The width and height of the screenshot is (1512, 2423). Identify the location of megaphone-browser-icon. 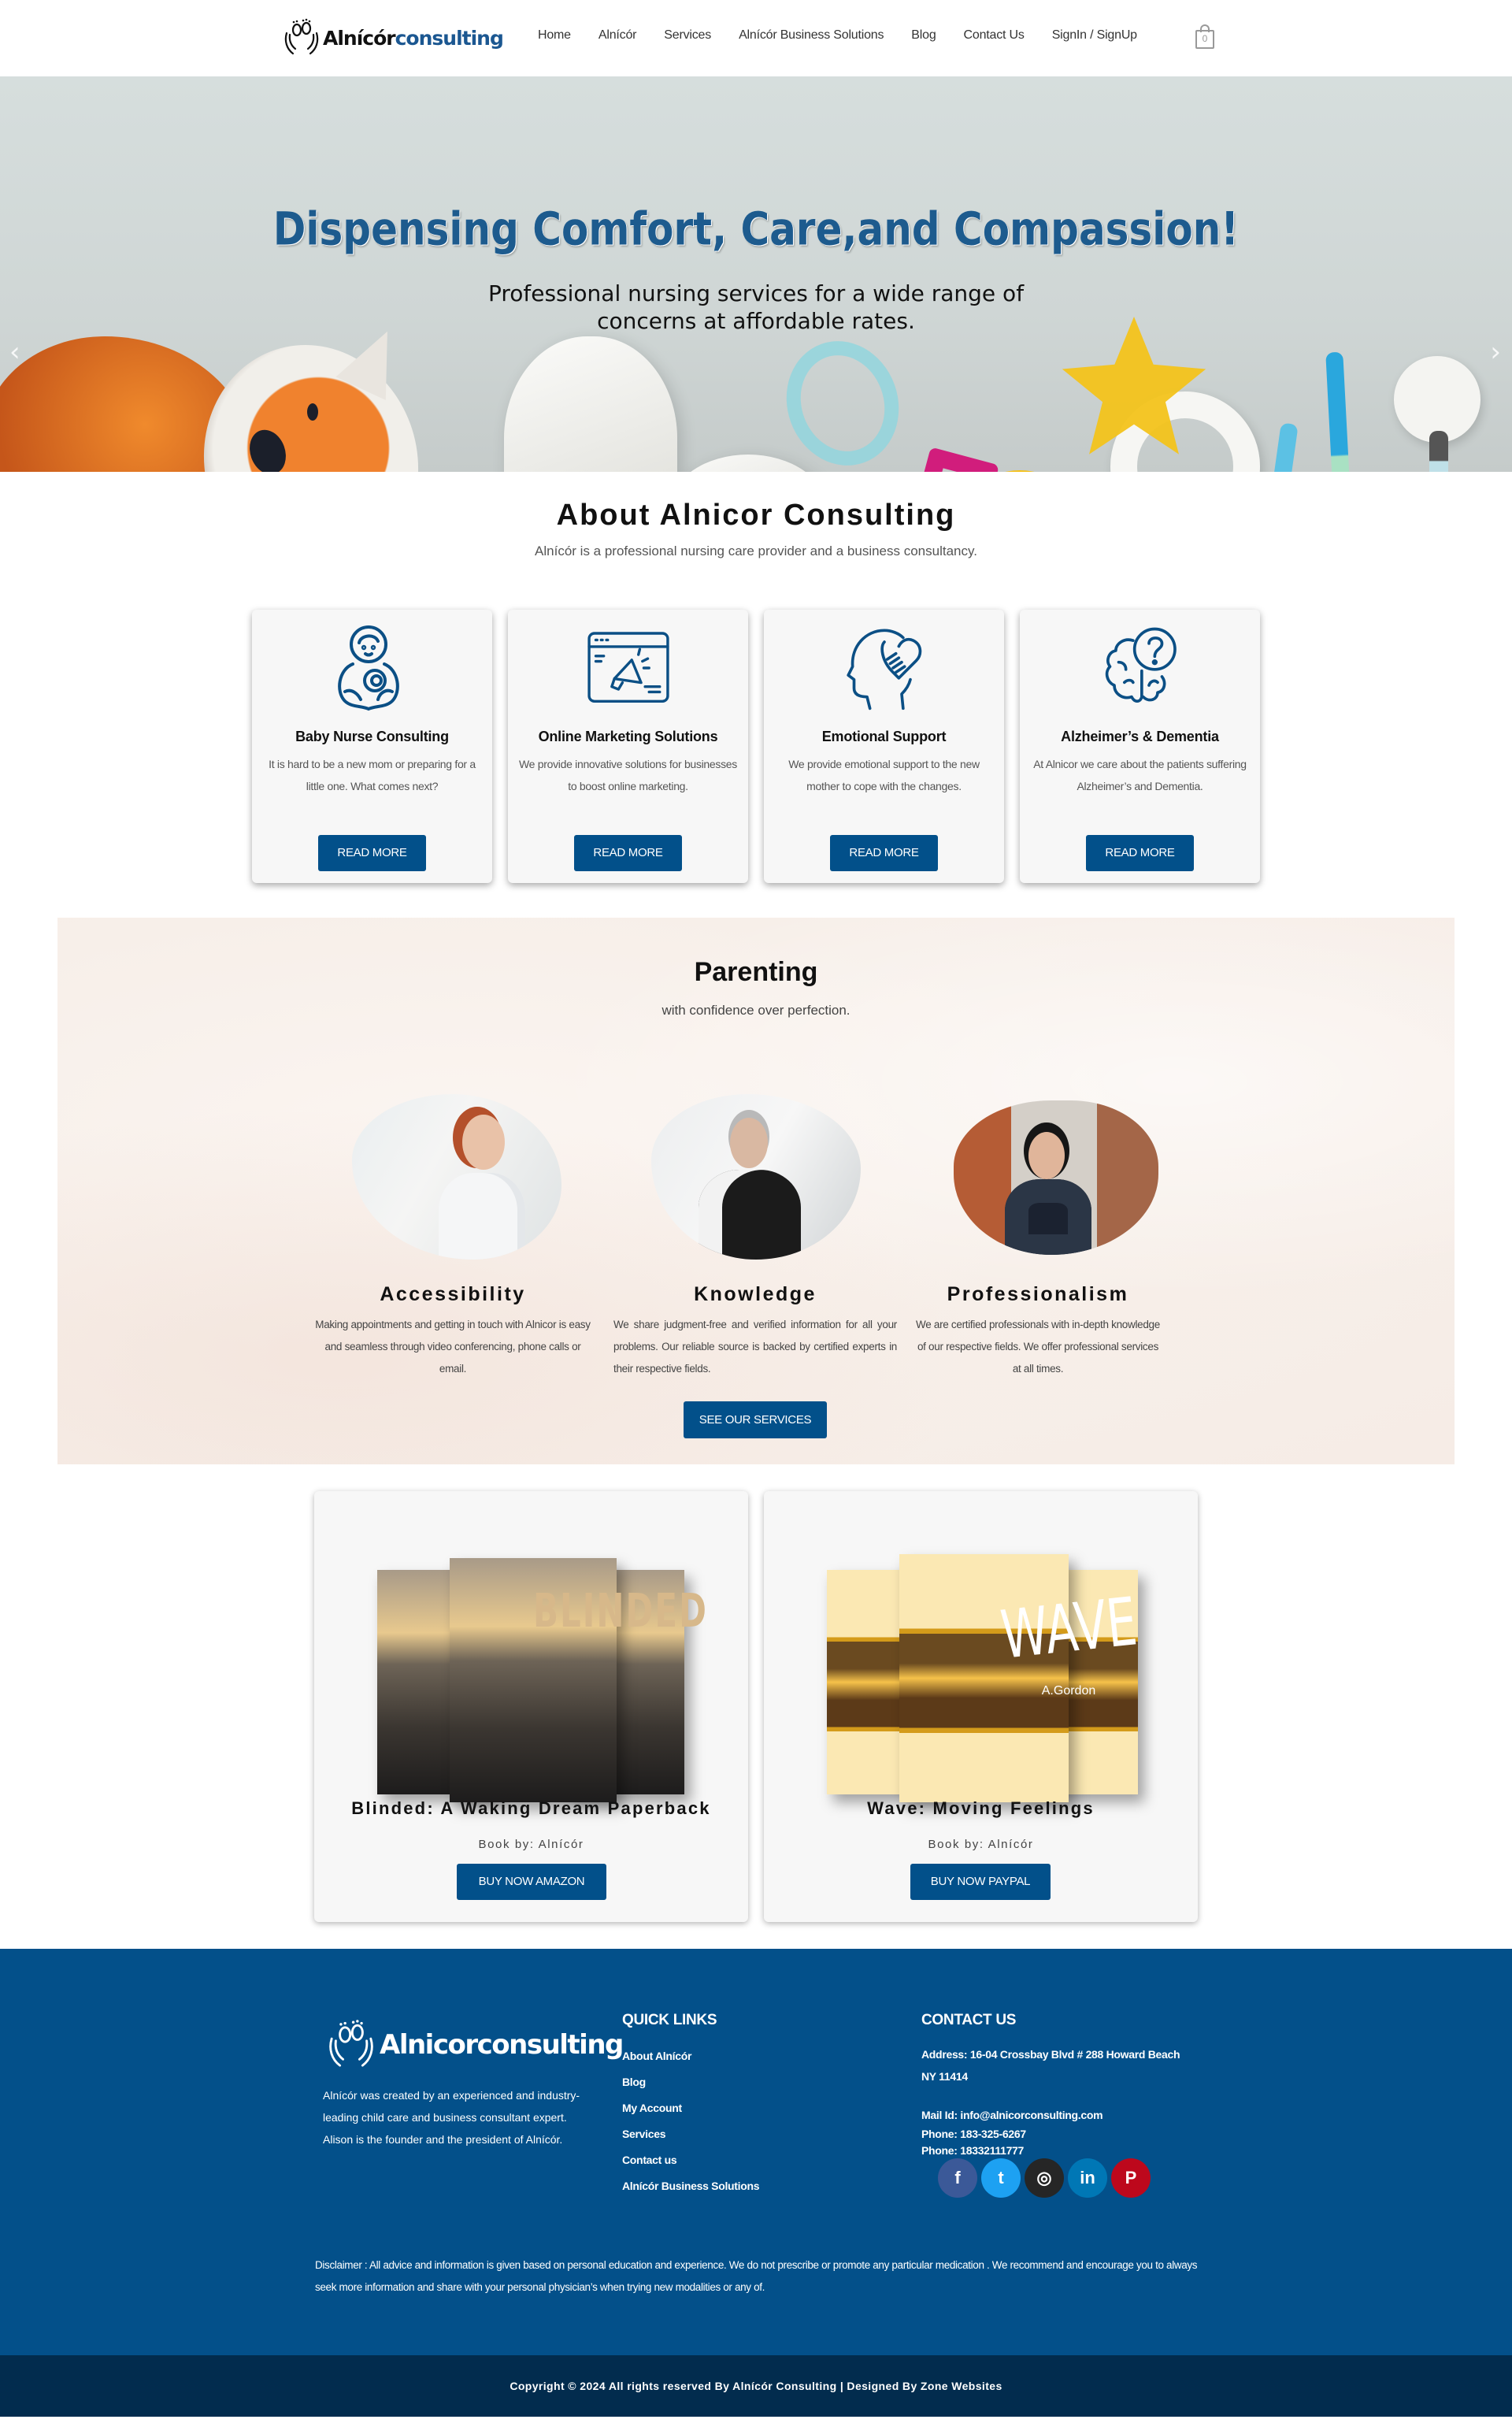
(628, 667).